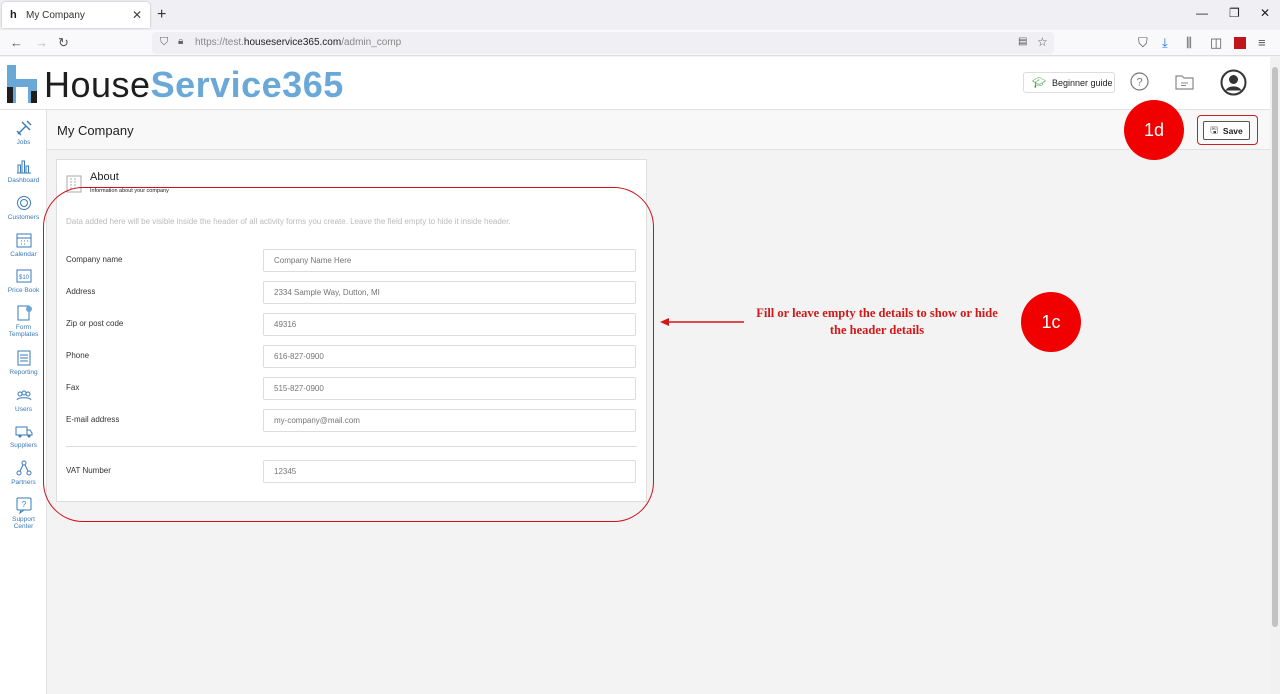 The image size is (1280, 694). Describe the element at coordinates (95, 323) in the screenshot. I see `zip-label: Zip or post code` at that location.